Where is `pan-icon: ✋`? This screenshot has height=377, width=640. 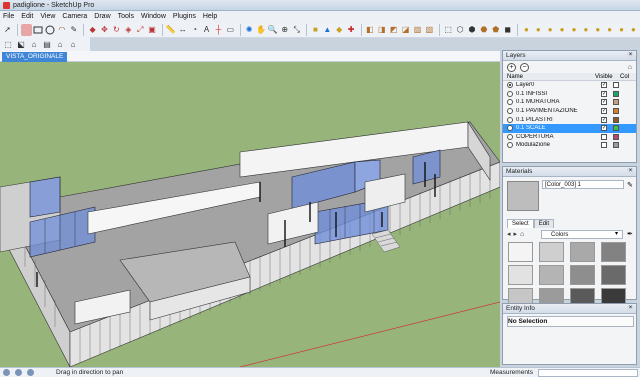
pan-icon: ✋ is located at coordinates (261, 30).